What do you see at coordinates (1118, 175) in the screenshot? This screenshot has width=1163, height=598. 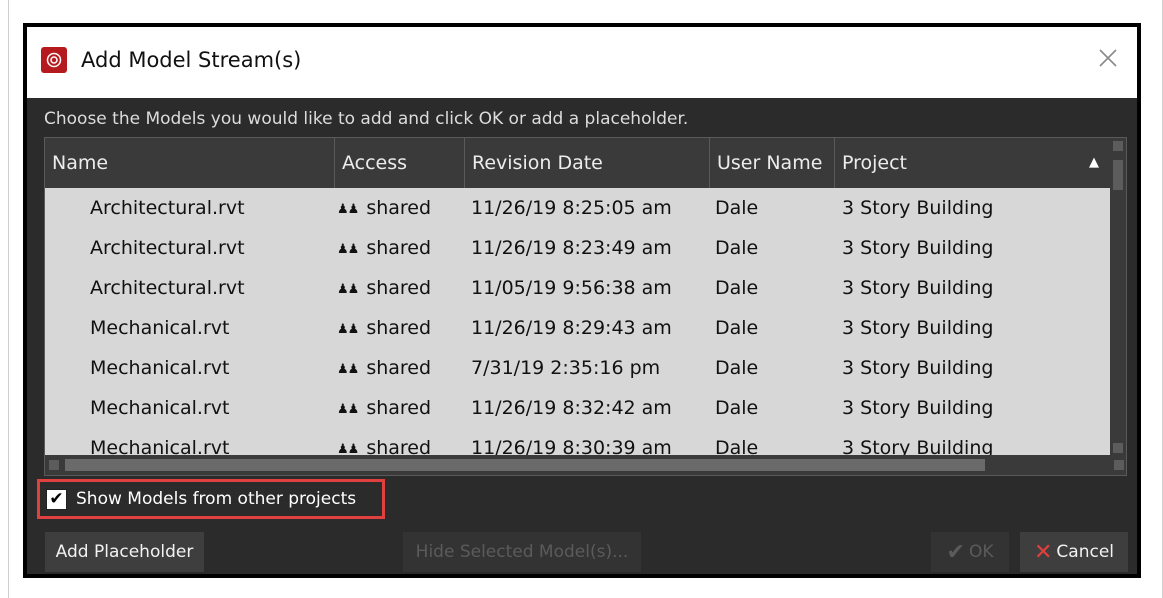 I see `vertical-scroll-thumb` at bounding box center [1118, 175].